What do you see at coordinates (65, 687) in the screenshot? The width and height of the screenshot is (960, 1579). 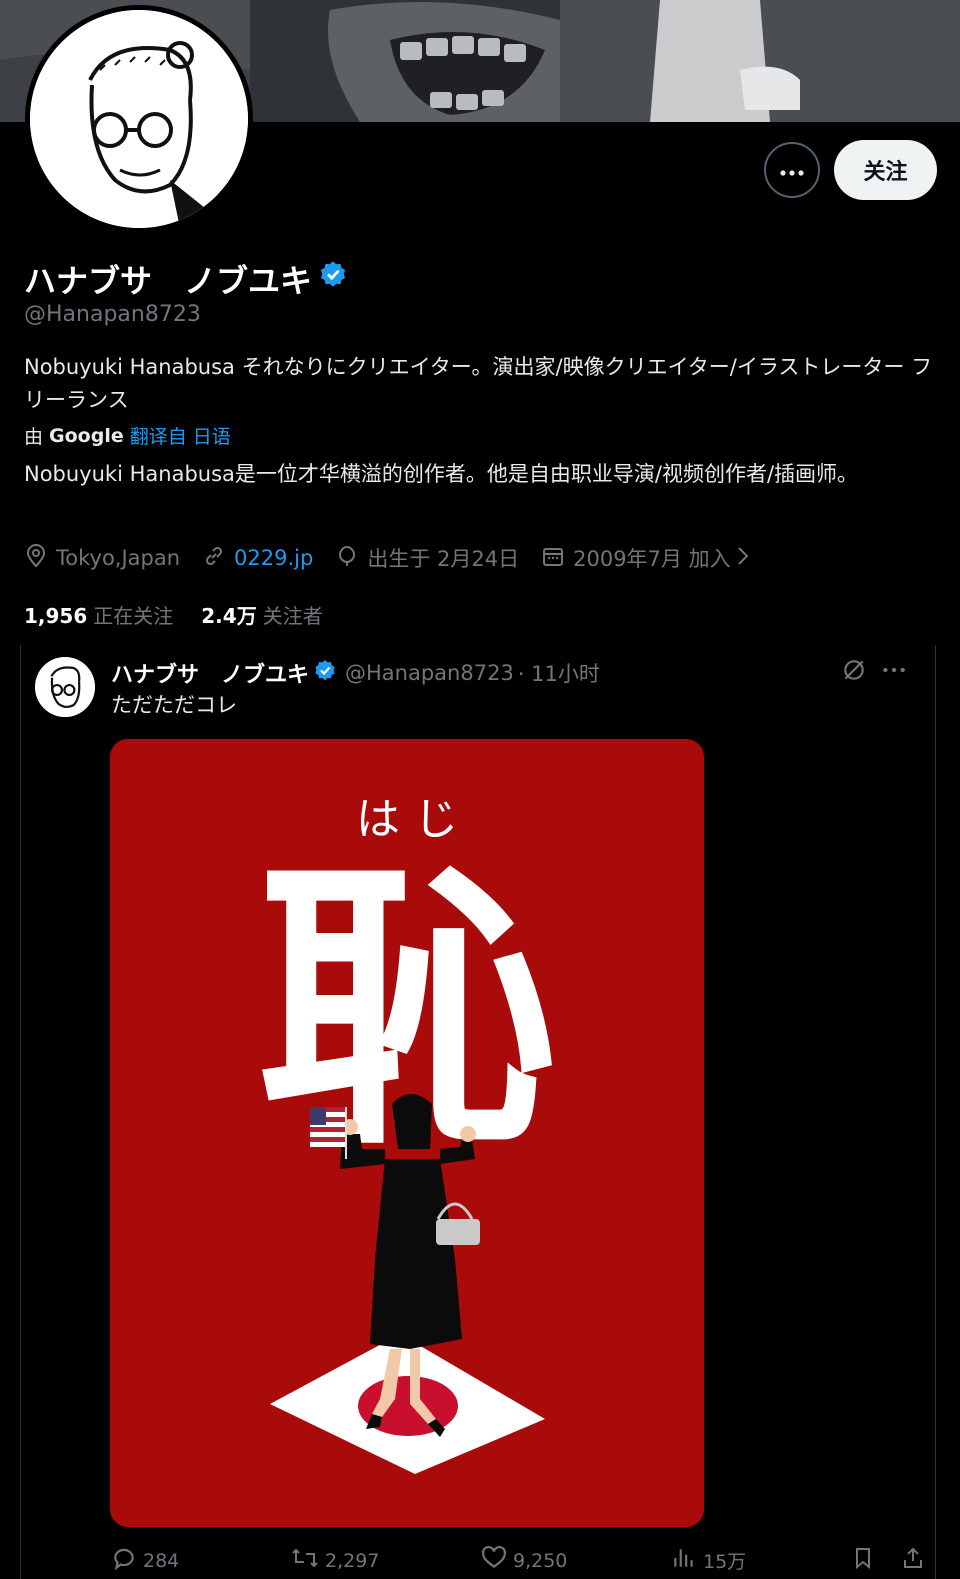 I see `tweet-avatar` at bounding box center [65, 687].